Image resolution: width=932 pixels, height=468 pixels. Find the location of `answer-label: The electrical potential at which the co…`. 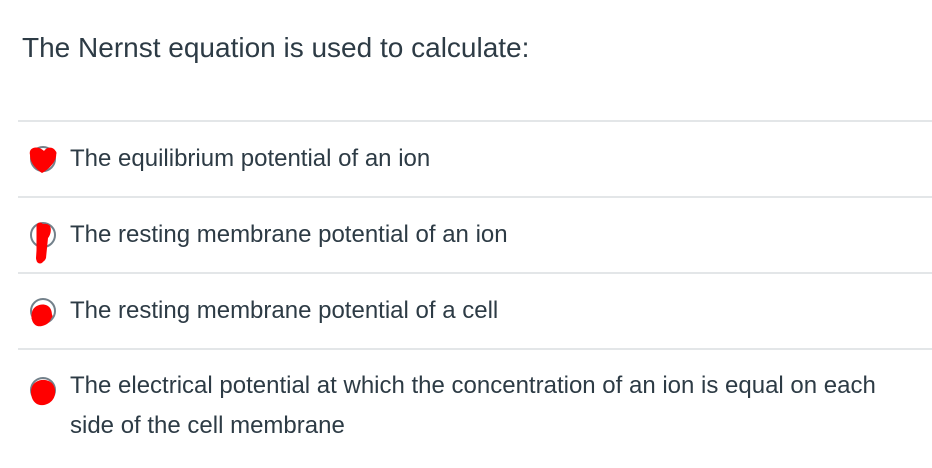

answer-label: The electrical potential at which the co… is located at coordinates (473, 405).